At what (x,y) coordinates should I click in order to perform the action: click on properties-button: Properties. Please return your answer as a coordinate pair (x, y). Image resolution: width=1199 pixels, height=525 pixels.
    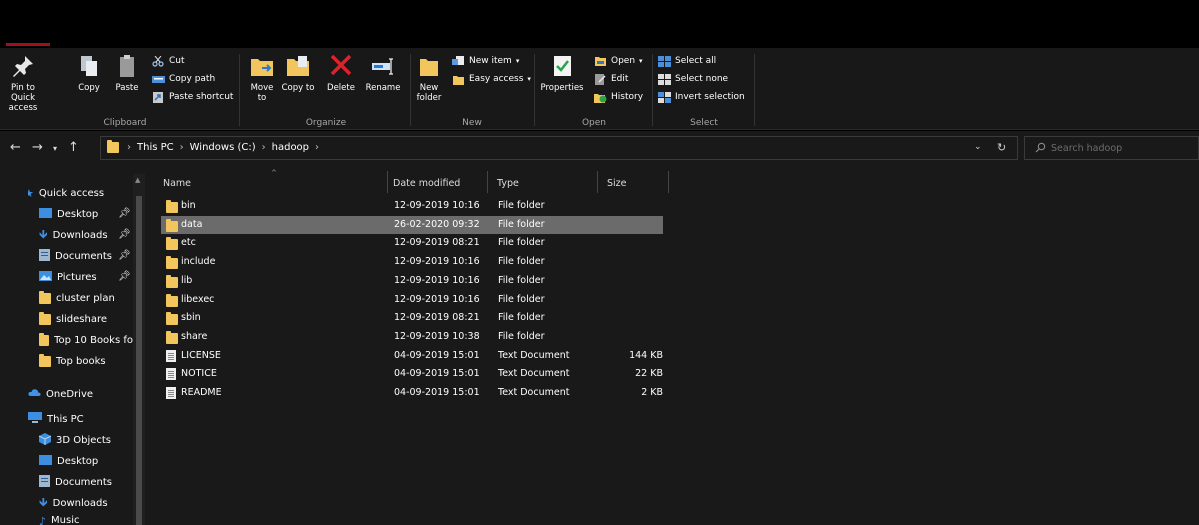
    Looking at the image, I should click on (562, 72).